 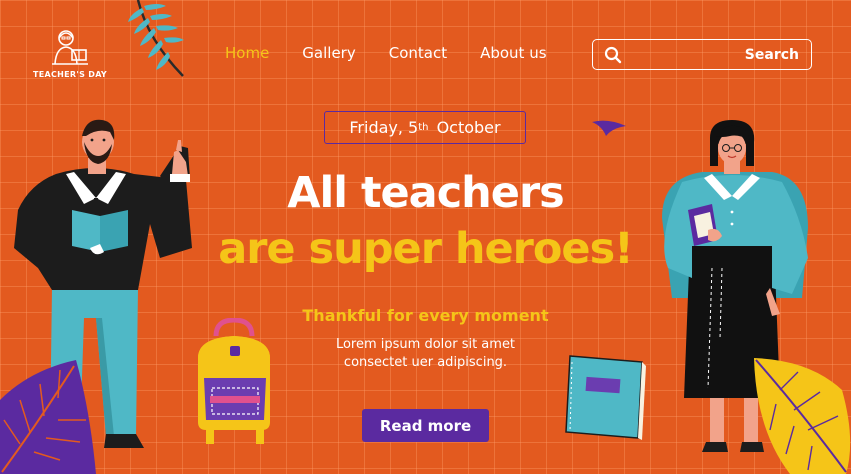 What do you see at coordinates (48, 417) in the screenshot?
I see `leaf-bottom-left-decoration` at bounding box center [48, 417].